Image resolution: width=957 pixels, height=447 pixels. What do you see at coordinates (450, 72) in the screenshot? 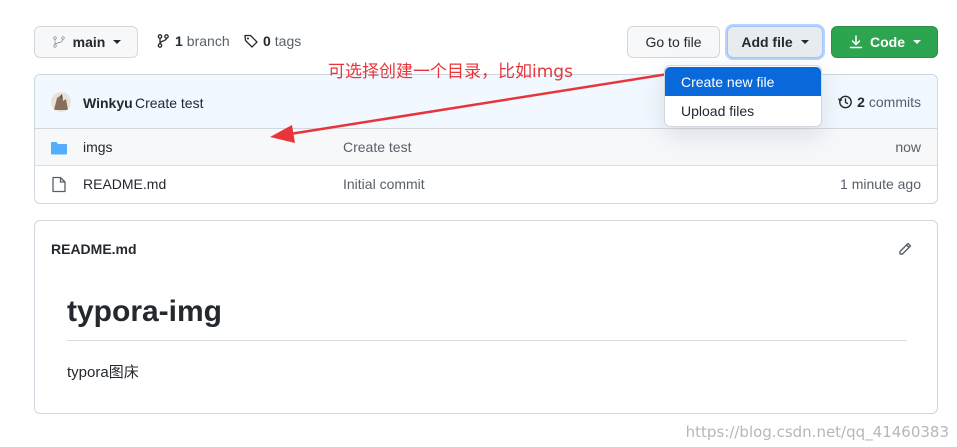
I see `annotation-text: 可选择创建一个目录，比如imgs` at bounding box center [450, 72].